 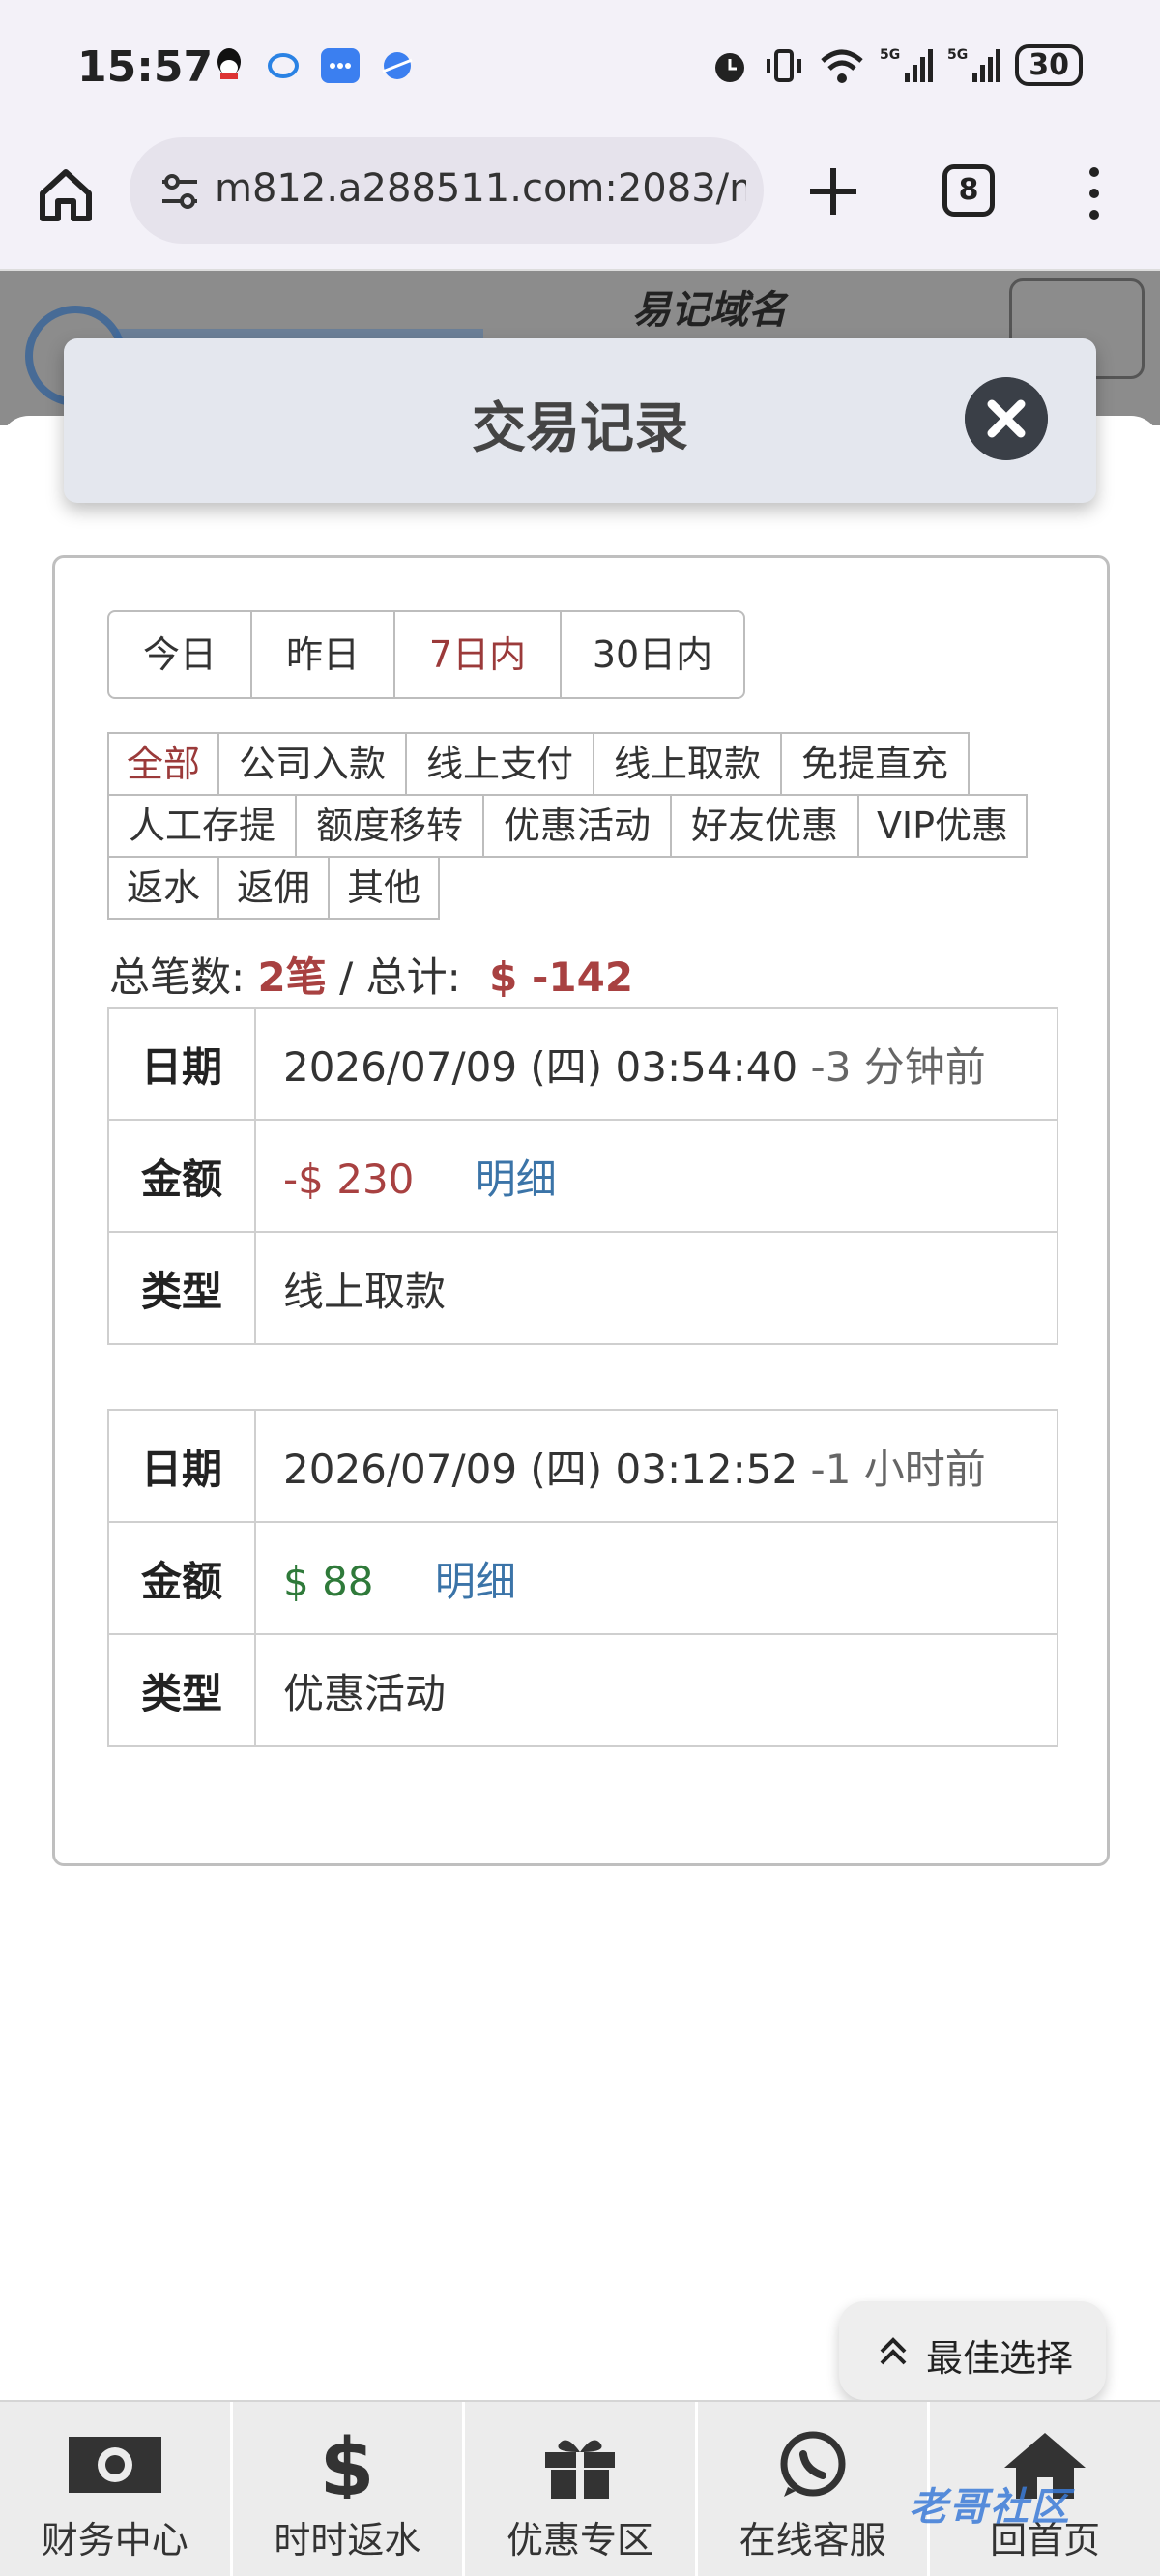 What do you see at coordinates (229, 63) in the screenshot?
I see `qq-icon` at bounding box center [229, 63].